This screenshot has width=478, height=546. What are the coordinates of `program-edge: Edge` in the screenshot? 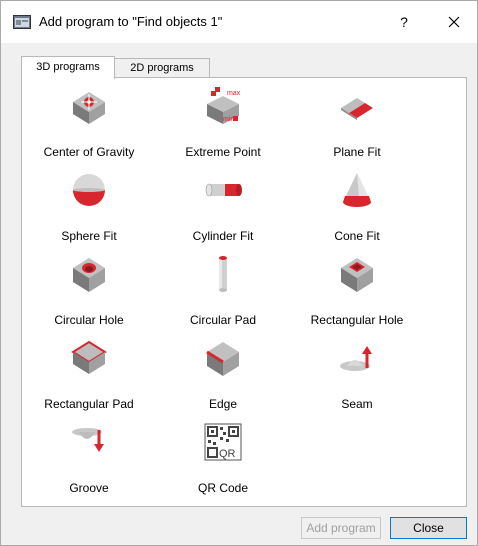 It's located at (223, 375).